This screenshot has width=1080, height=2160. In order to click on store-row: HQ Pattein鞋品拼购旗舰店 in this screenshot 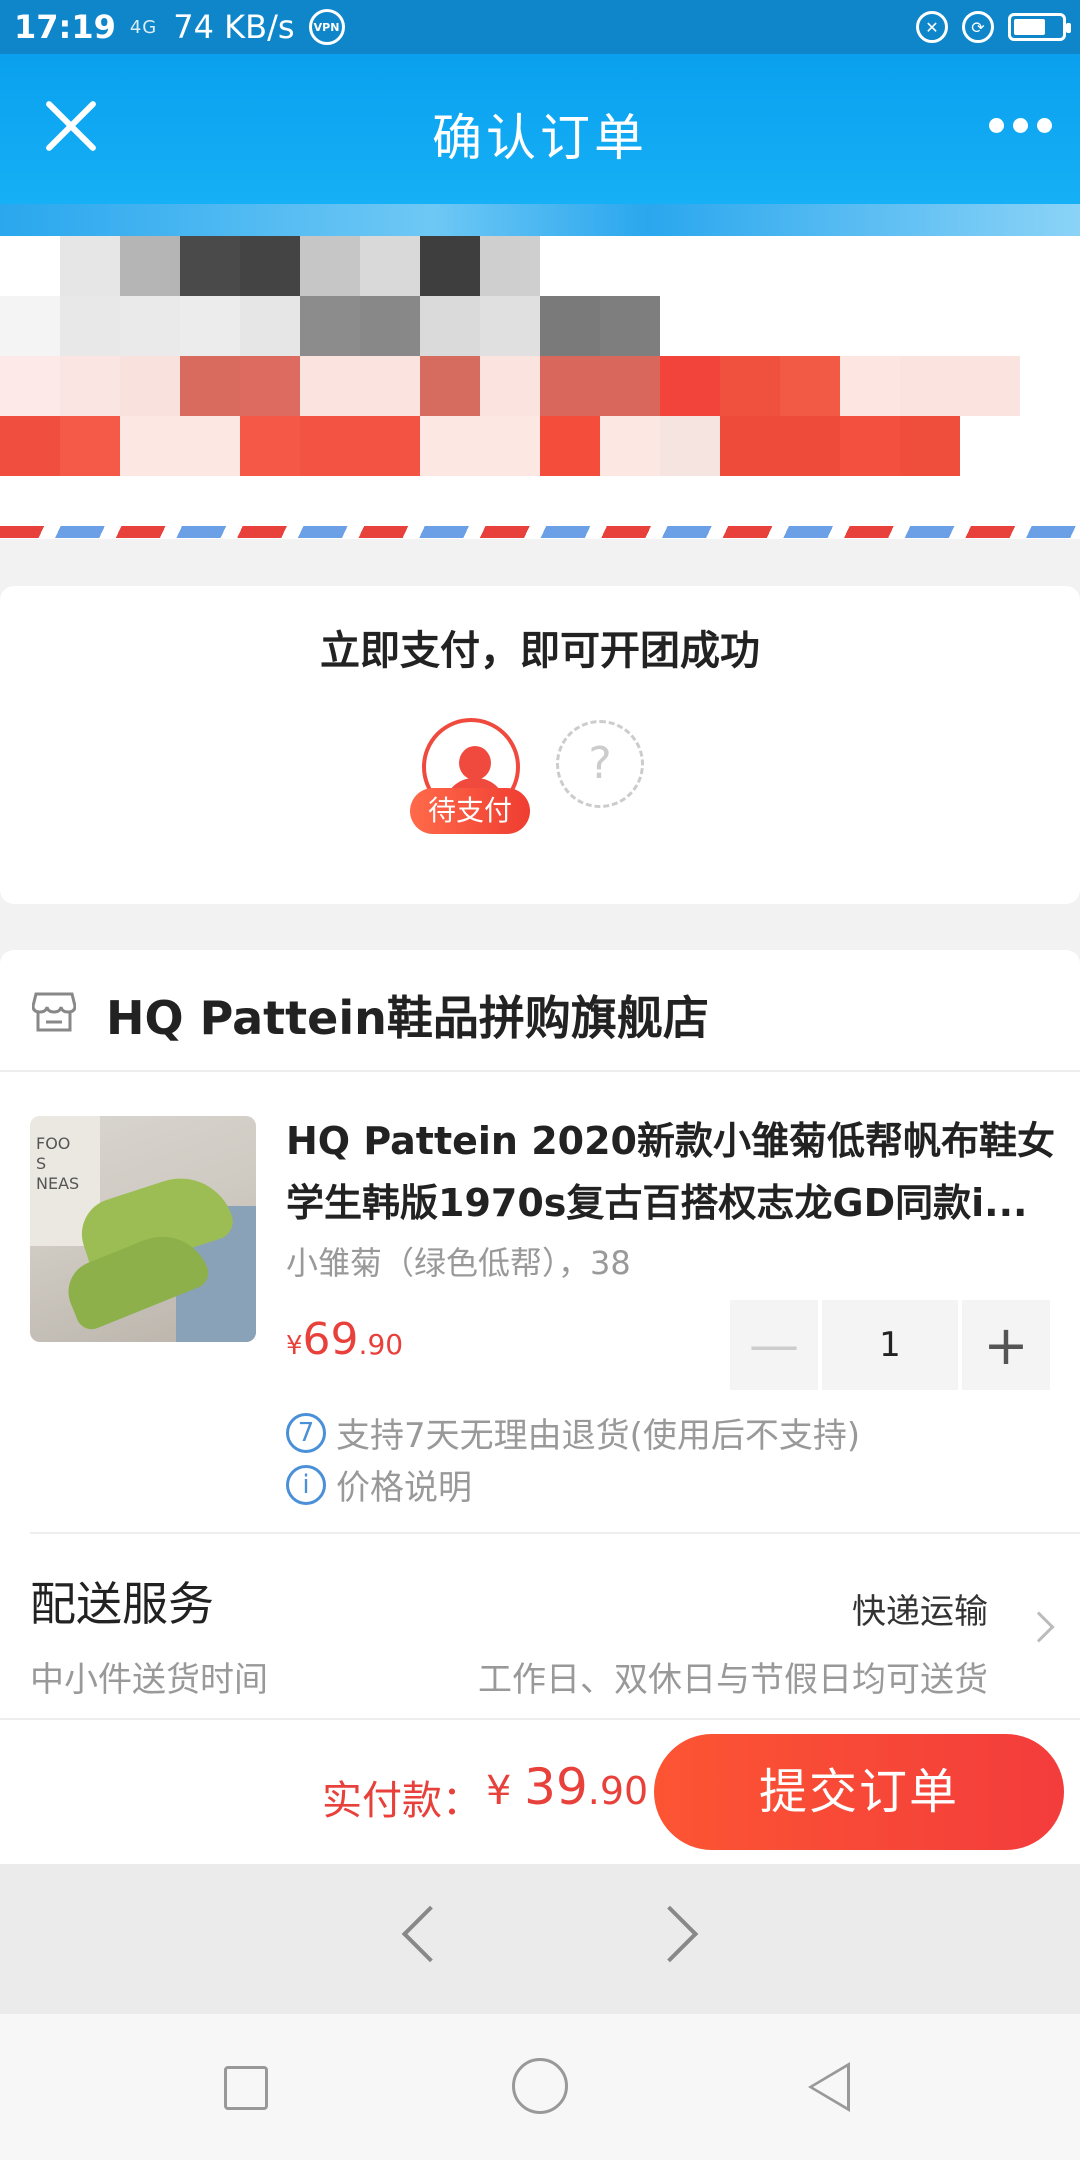, I will do `click(540, 1011)`.